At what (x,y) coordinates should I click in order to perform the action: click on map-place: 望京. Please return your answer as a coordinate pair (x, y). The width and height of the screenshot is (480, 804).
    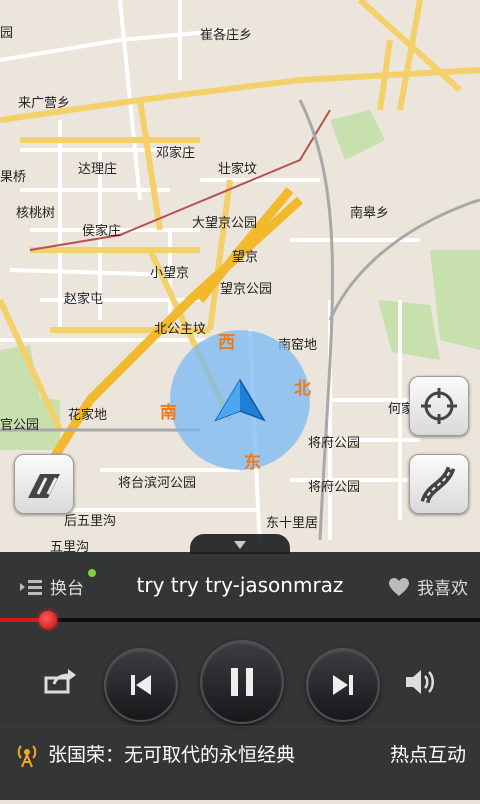
    Looking at the image, I should click on (245, 257).